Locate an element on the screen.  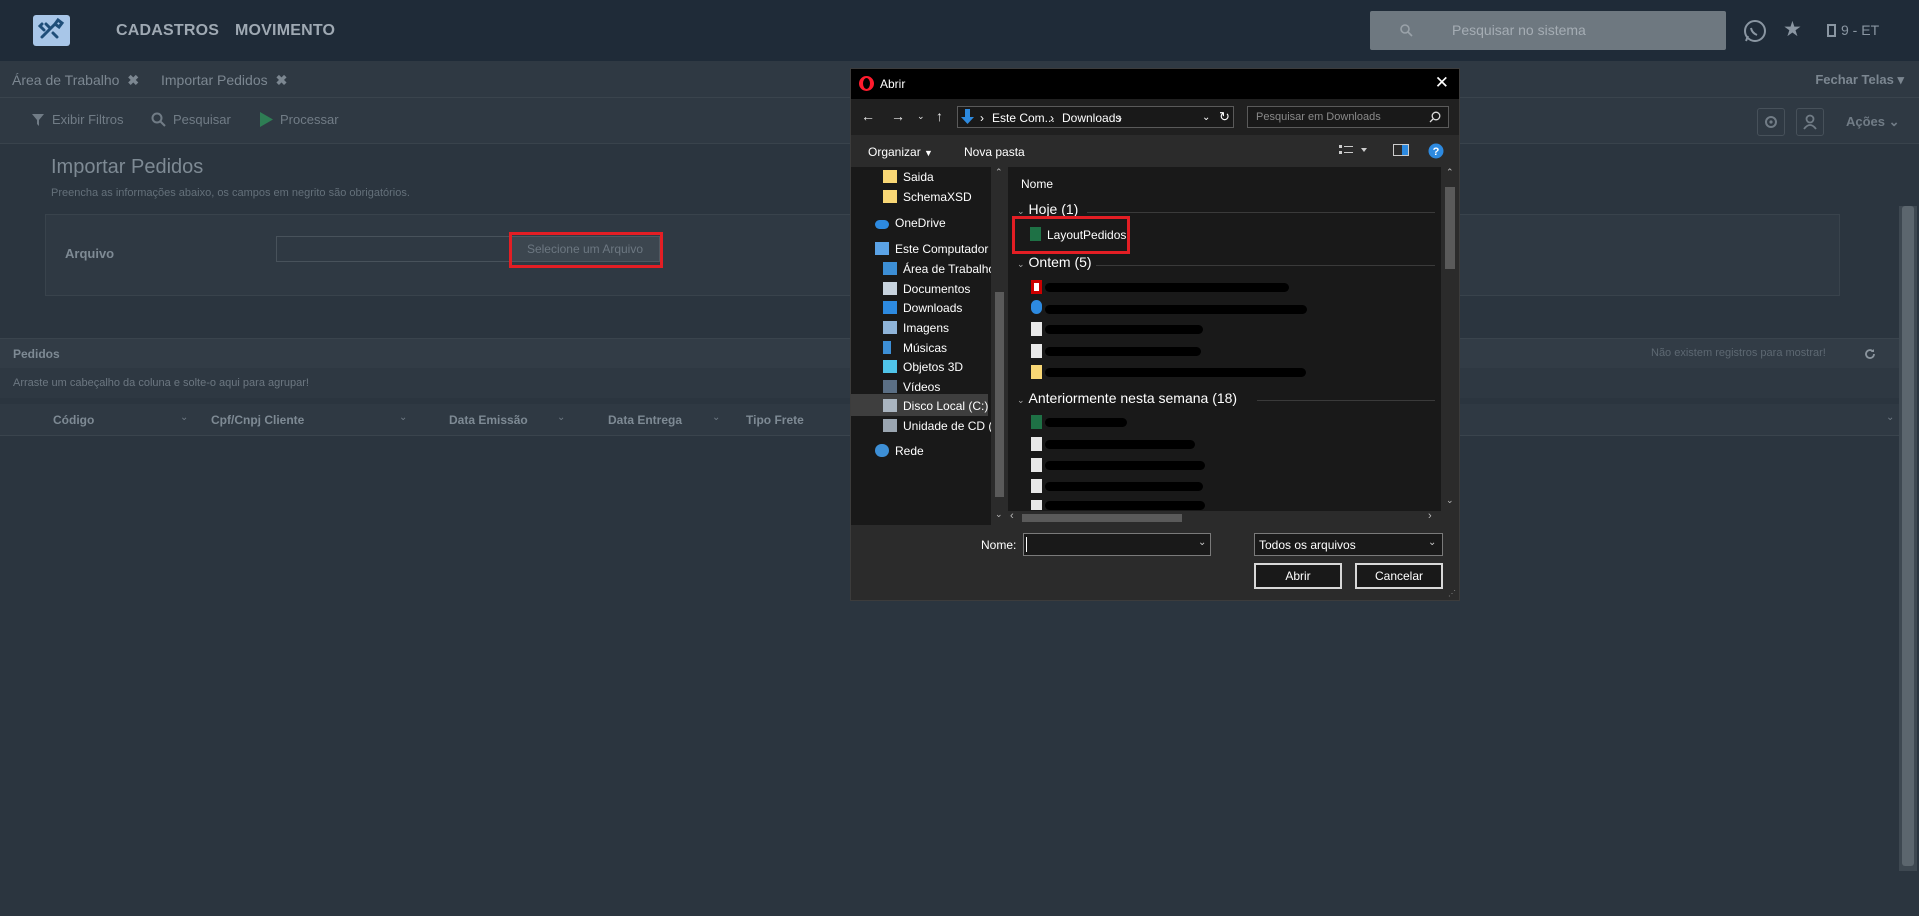
nav-label: OneDrive is located at coordinates (920, 223).